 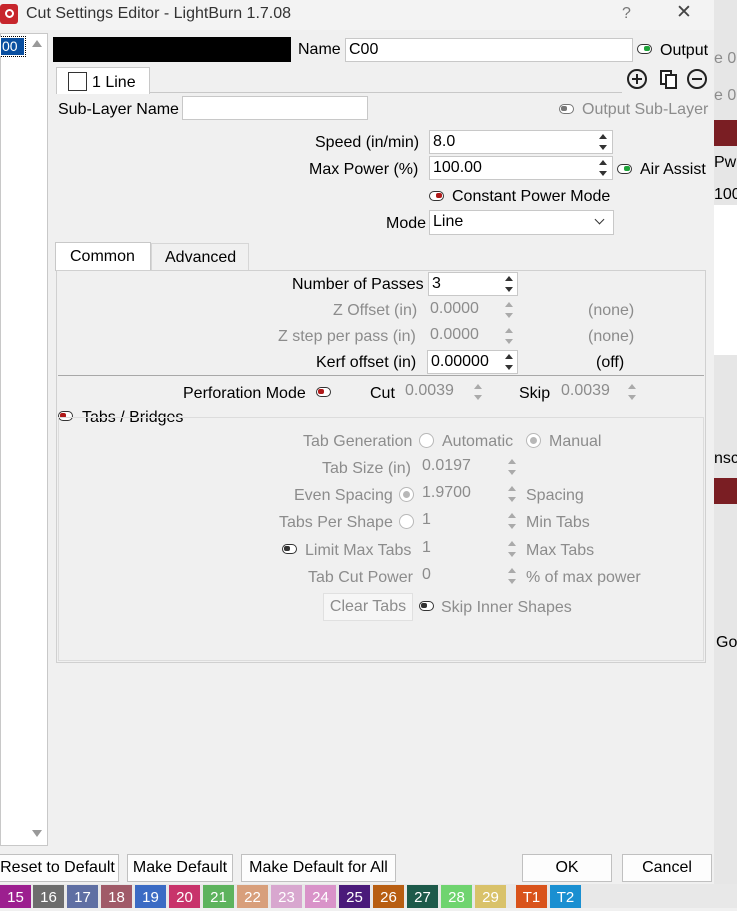 I want to click on max-tabs-suffix: Max Tabs, so click(x=560, y=550).